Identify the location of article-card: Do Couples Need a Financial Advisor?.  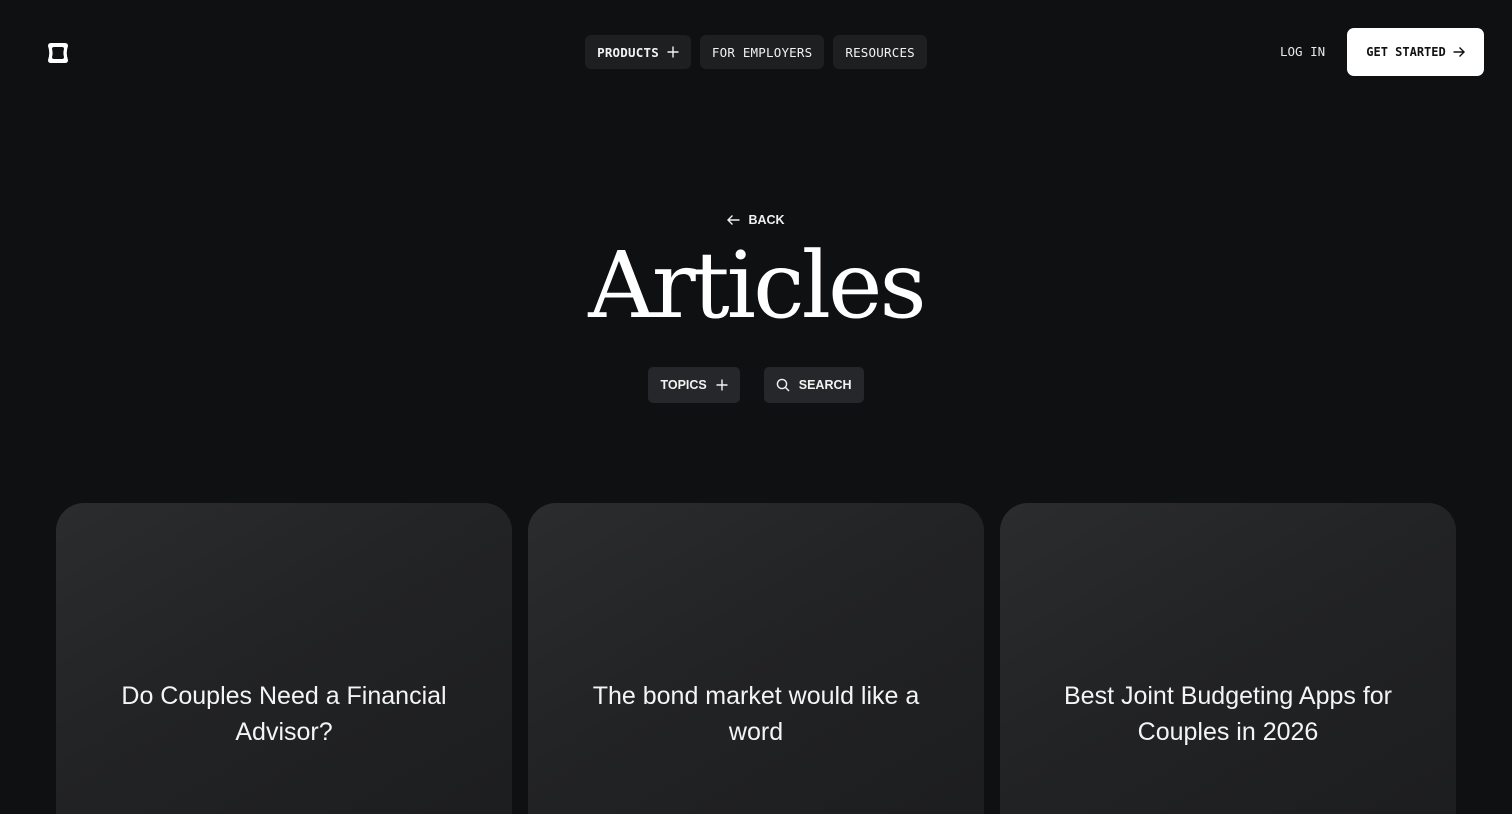
(284, 658).